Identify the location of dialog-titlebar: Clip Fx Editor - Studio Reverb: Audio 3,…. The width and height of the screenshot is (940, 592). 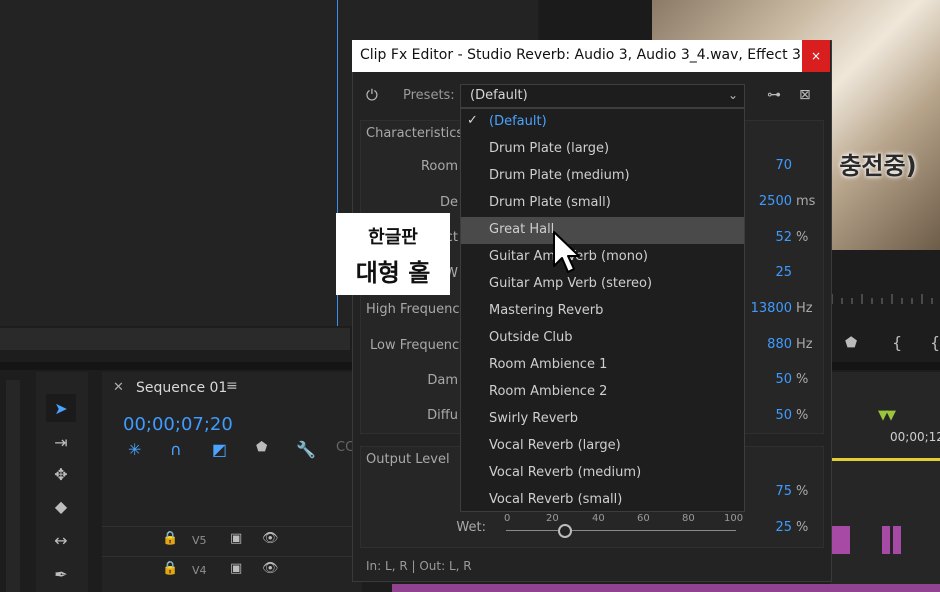
(591, 56).